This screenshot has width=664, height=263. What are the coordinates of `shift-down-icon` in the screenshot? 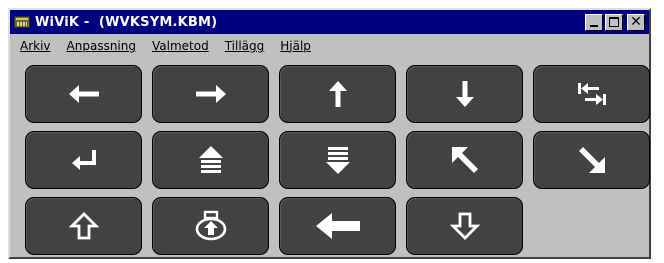 It's located at (464, 226).